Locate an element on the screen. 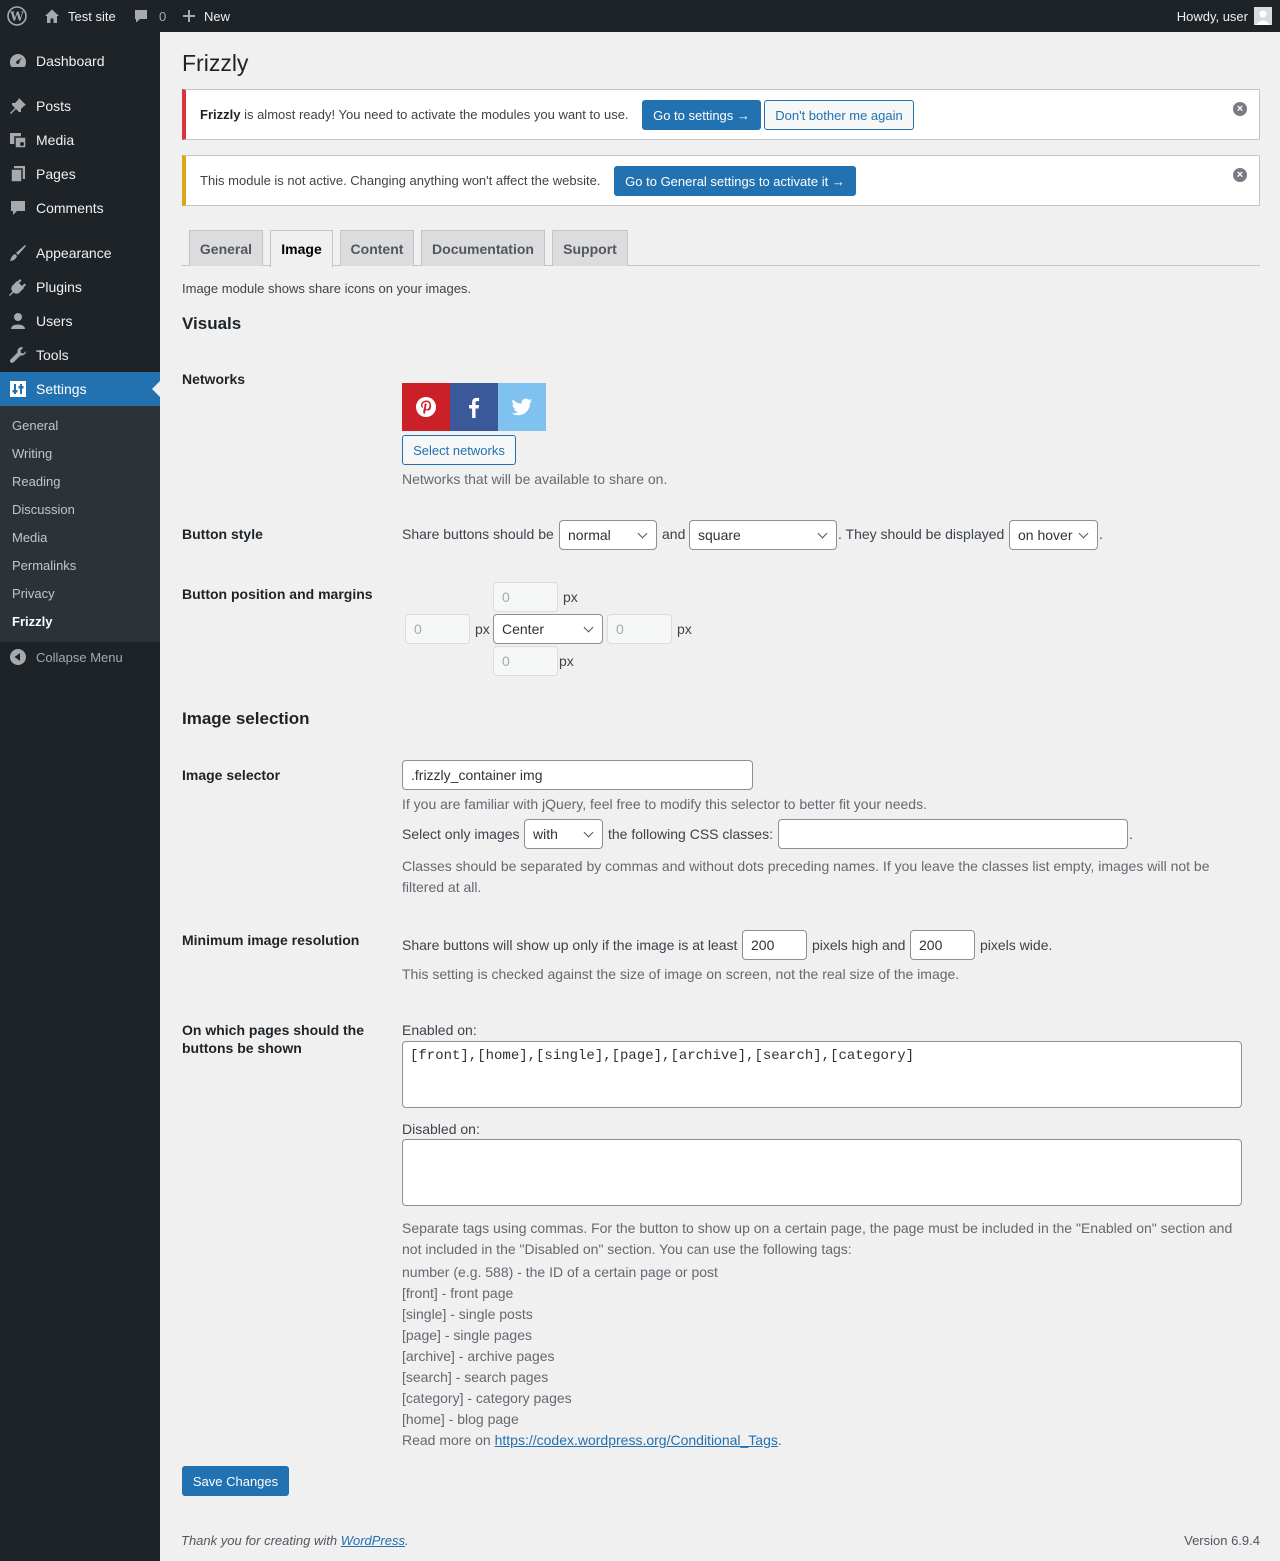 The height and width of the screenshot is (1561, 1280). comment-icon is located at coordinates (18, 208).